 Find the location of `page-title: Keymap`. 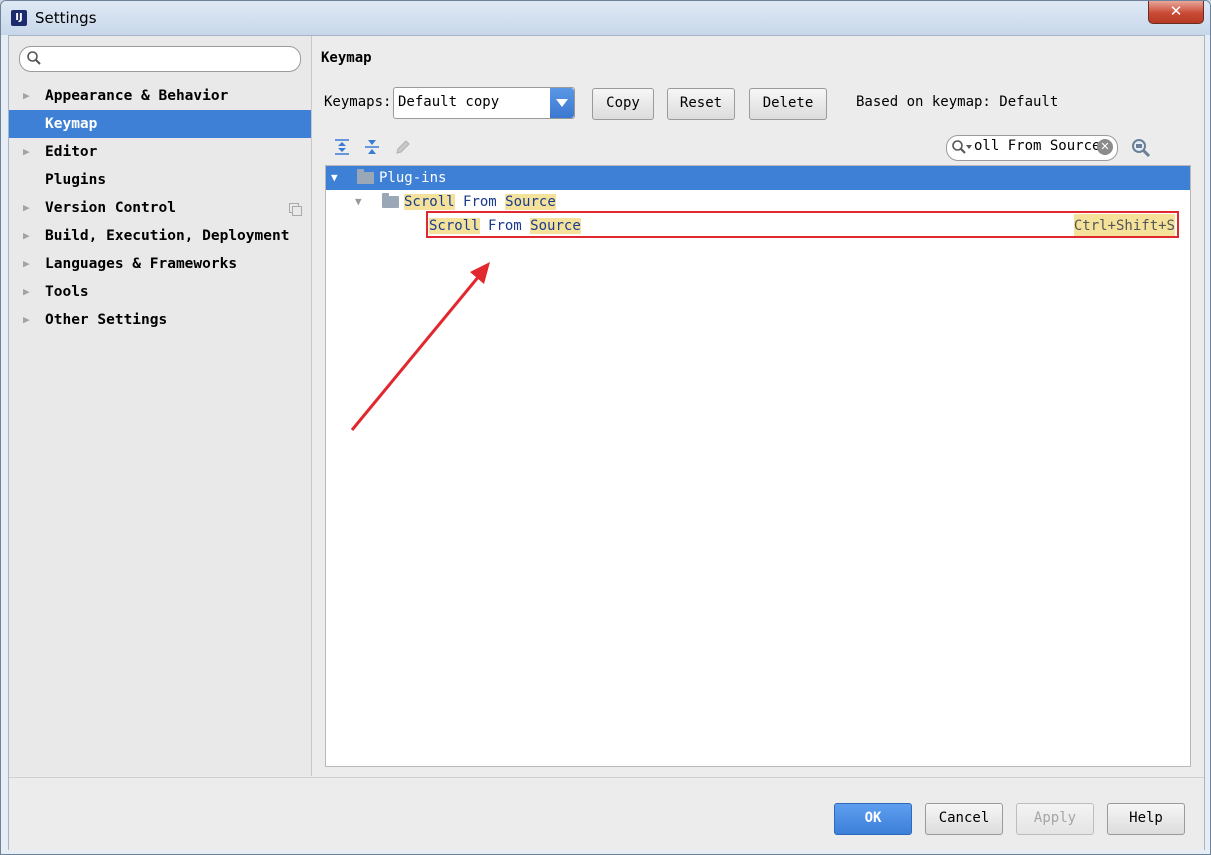

page-title: Keymap is located at coordinates (346, 58).